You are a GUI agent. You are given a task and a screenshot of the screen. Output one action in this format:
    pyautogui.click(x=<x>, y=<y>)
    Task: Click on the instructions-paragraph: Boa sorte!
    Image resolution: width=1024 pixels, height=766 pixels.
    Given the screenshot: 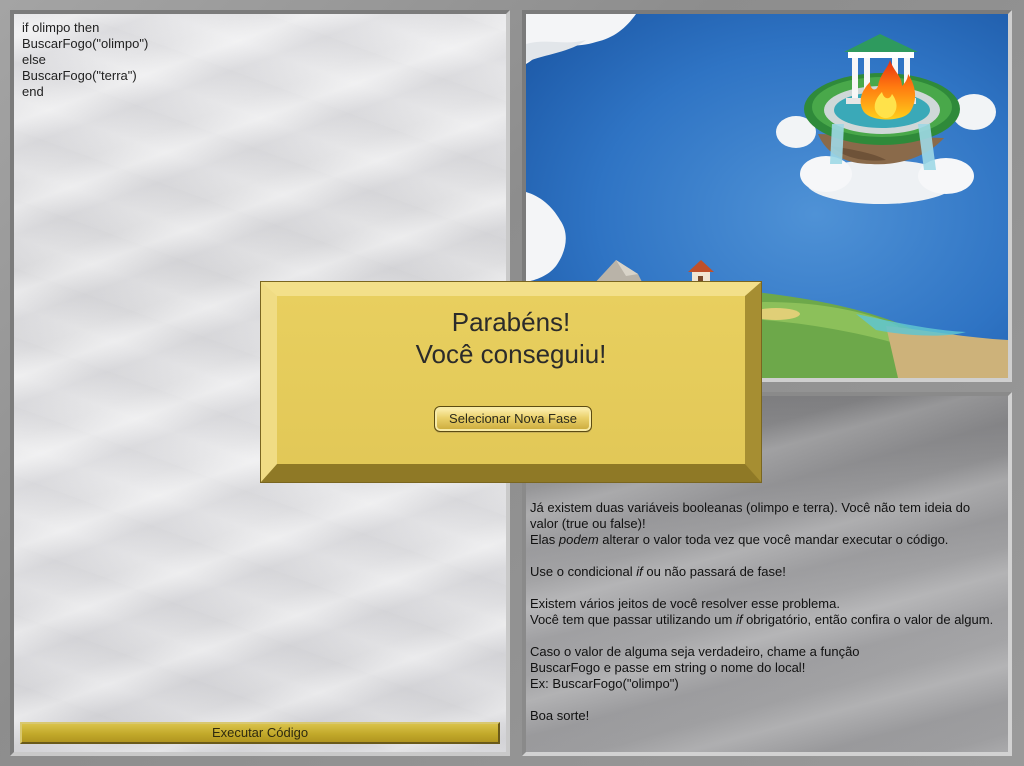 What is the action you would take?
    pyautogui.click(x=560, y=715)
    